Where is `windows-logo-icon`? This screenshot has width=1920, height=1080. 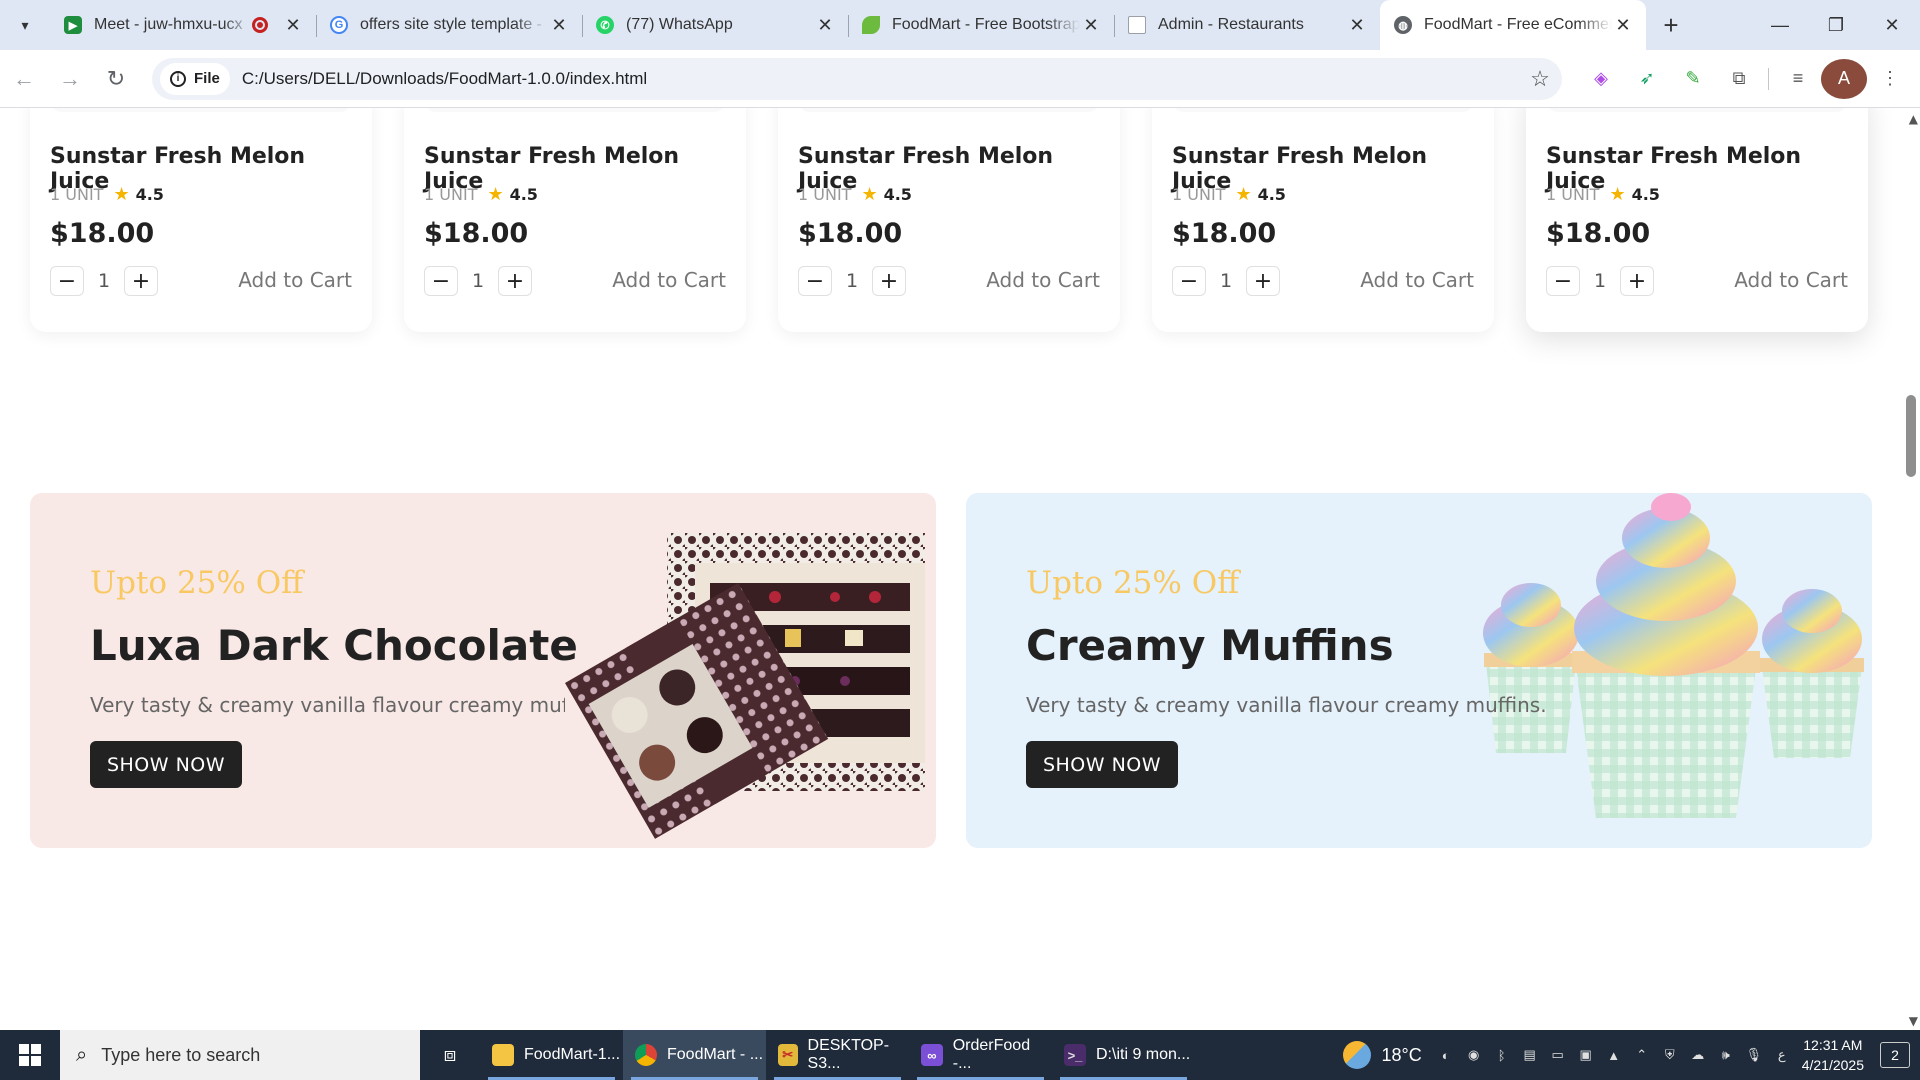 windows-logo-icon is located at coordinates (30, 1055).